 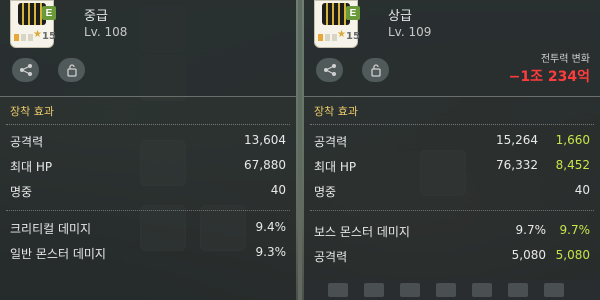 What do you see at coordinates (300, 150) in the screenshot?
I see `panel-divider` at bounding box center [300, 150].